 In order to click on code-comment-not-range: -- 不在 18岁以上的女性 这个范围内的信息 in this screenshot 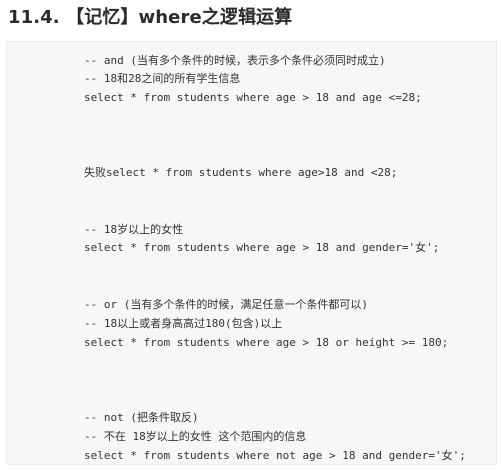, I will do `click(195, 436)`.